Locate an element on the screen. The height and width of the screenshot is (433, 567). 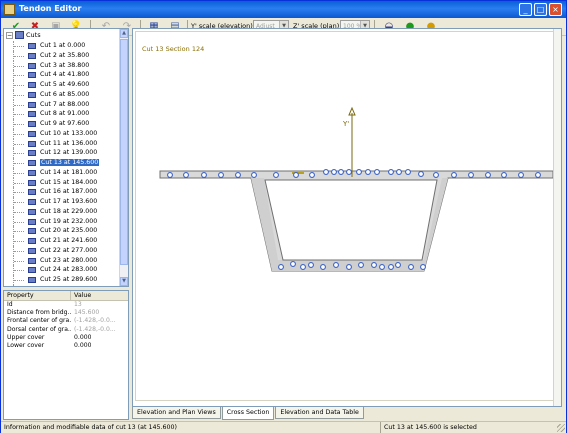
tree-item-label: Cut 16 at 187.000 is located at coordinates (69, 192).